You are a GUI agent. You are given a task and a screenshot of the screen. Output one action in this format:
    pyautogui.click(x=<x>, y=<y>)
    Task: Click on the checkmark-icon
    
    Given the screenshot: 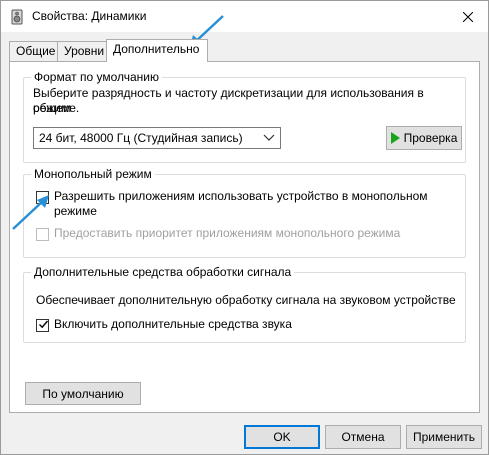 What is the action you would take?
    pyautogui.click(x=44, y=324)
    